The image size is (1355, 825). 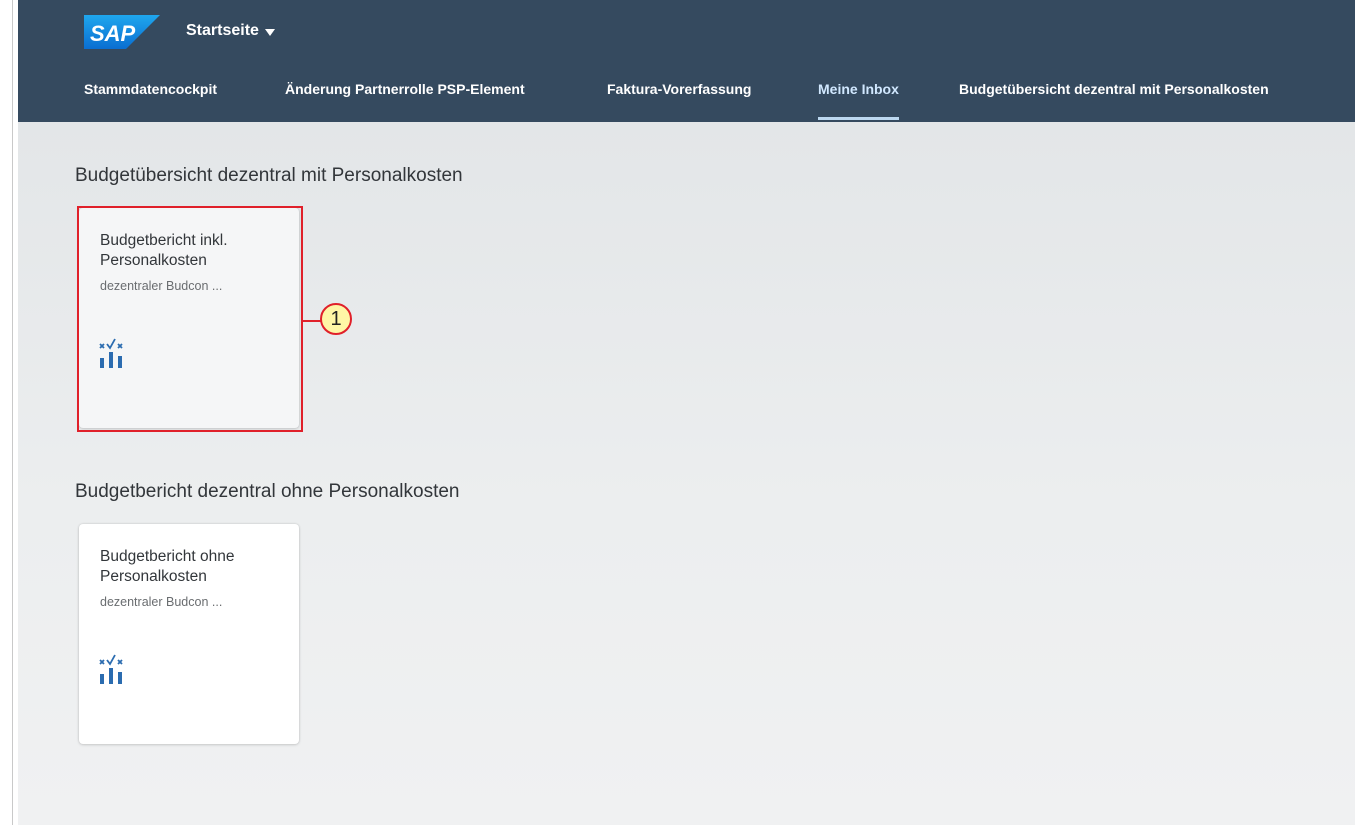 I want to click on tab-label: Stammdatencockpit, so click(x=151, y=89).